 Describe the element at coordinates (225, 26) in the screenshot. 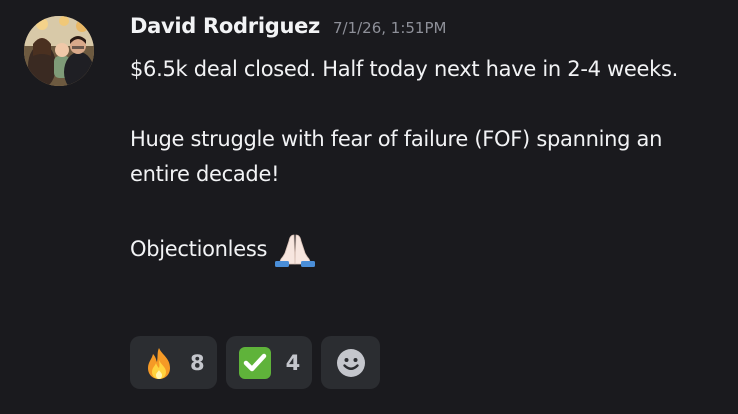

I see `author-name: David Rodriguez` at that location.